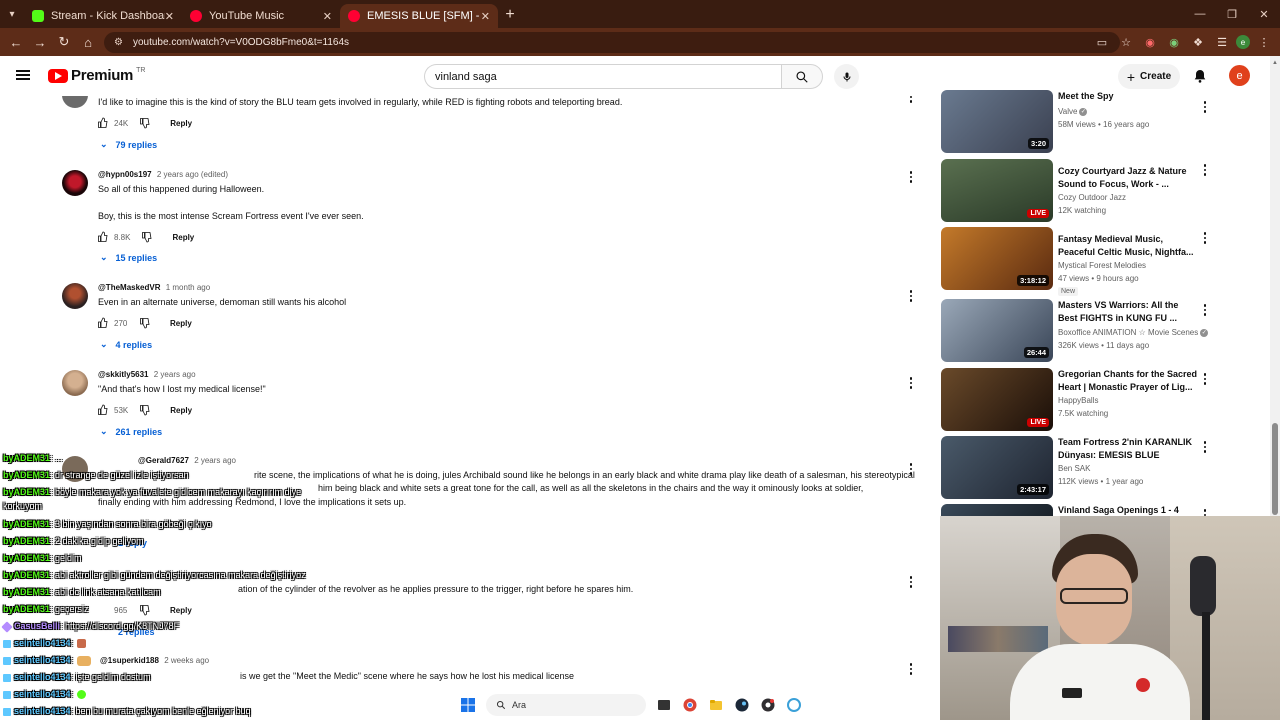  What do you see at coordinates (997, 258) in the screenshot?
I see `video-thumbnail: 3:18:12` at bounding box center [997, 258].